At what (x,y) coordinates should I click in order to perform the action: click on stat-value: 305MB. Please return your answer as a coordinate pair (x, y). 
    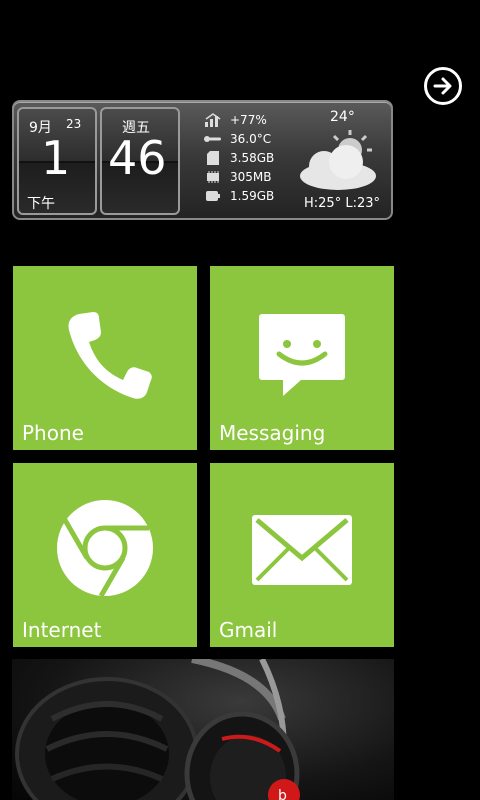
    Looking at the image, I should click on (251, 176).